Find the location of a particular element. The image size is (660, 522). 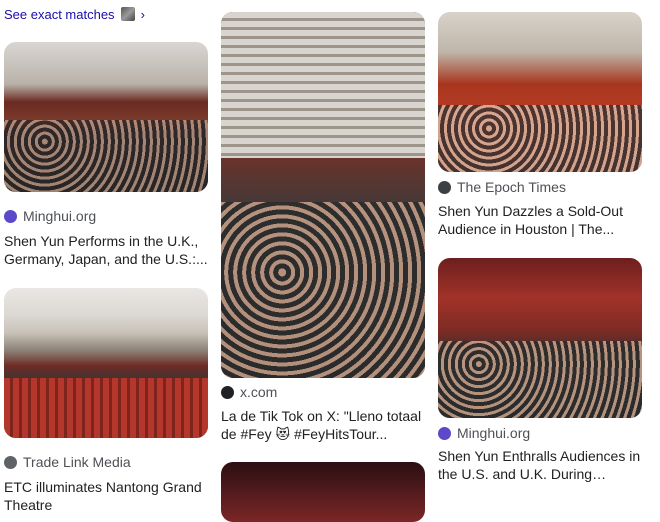

x-logo-icon is located at coordinates (227, 392).